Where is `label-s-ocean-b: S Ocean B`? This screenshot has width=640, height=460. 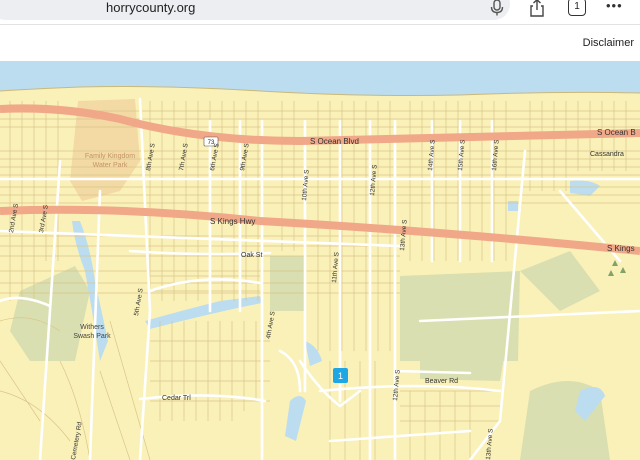 label-s-ocean-b: S Ocean B is located at coordinates (616, 132).